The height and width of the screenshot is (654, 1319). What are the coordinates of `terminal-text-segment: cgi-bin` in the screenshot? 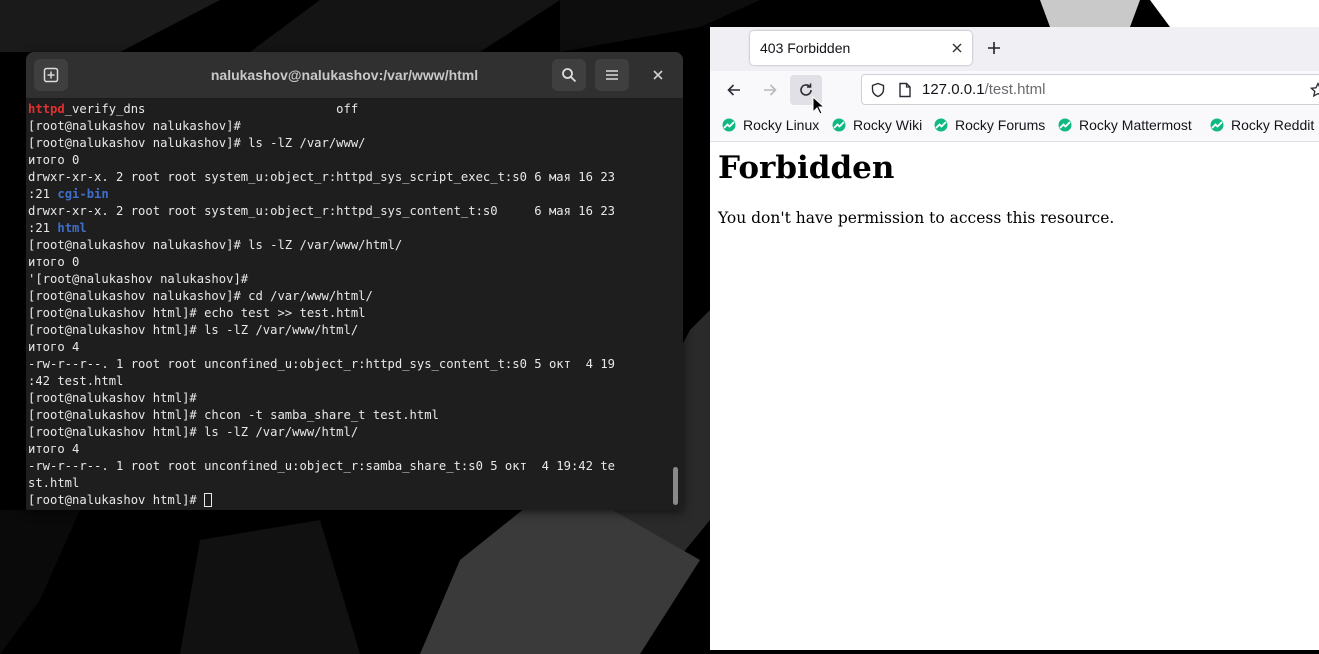 It's located at (83, 194).